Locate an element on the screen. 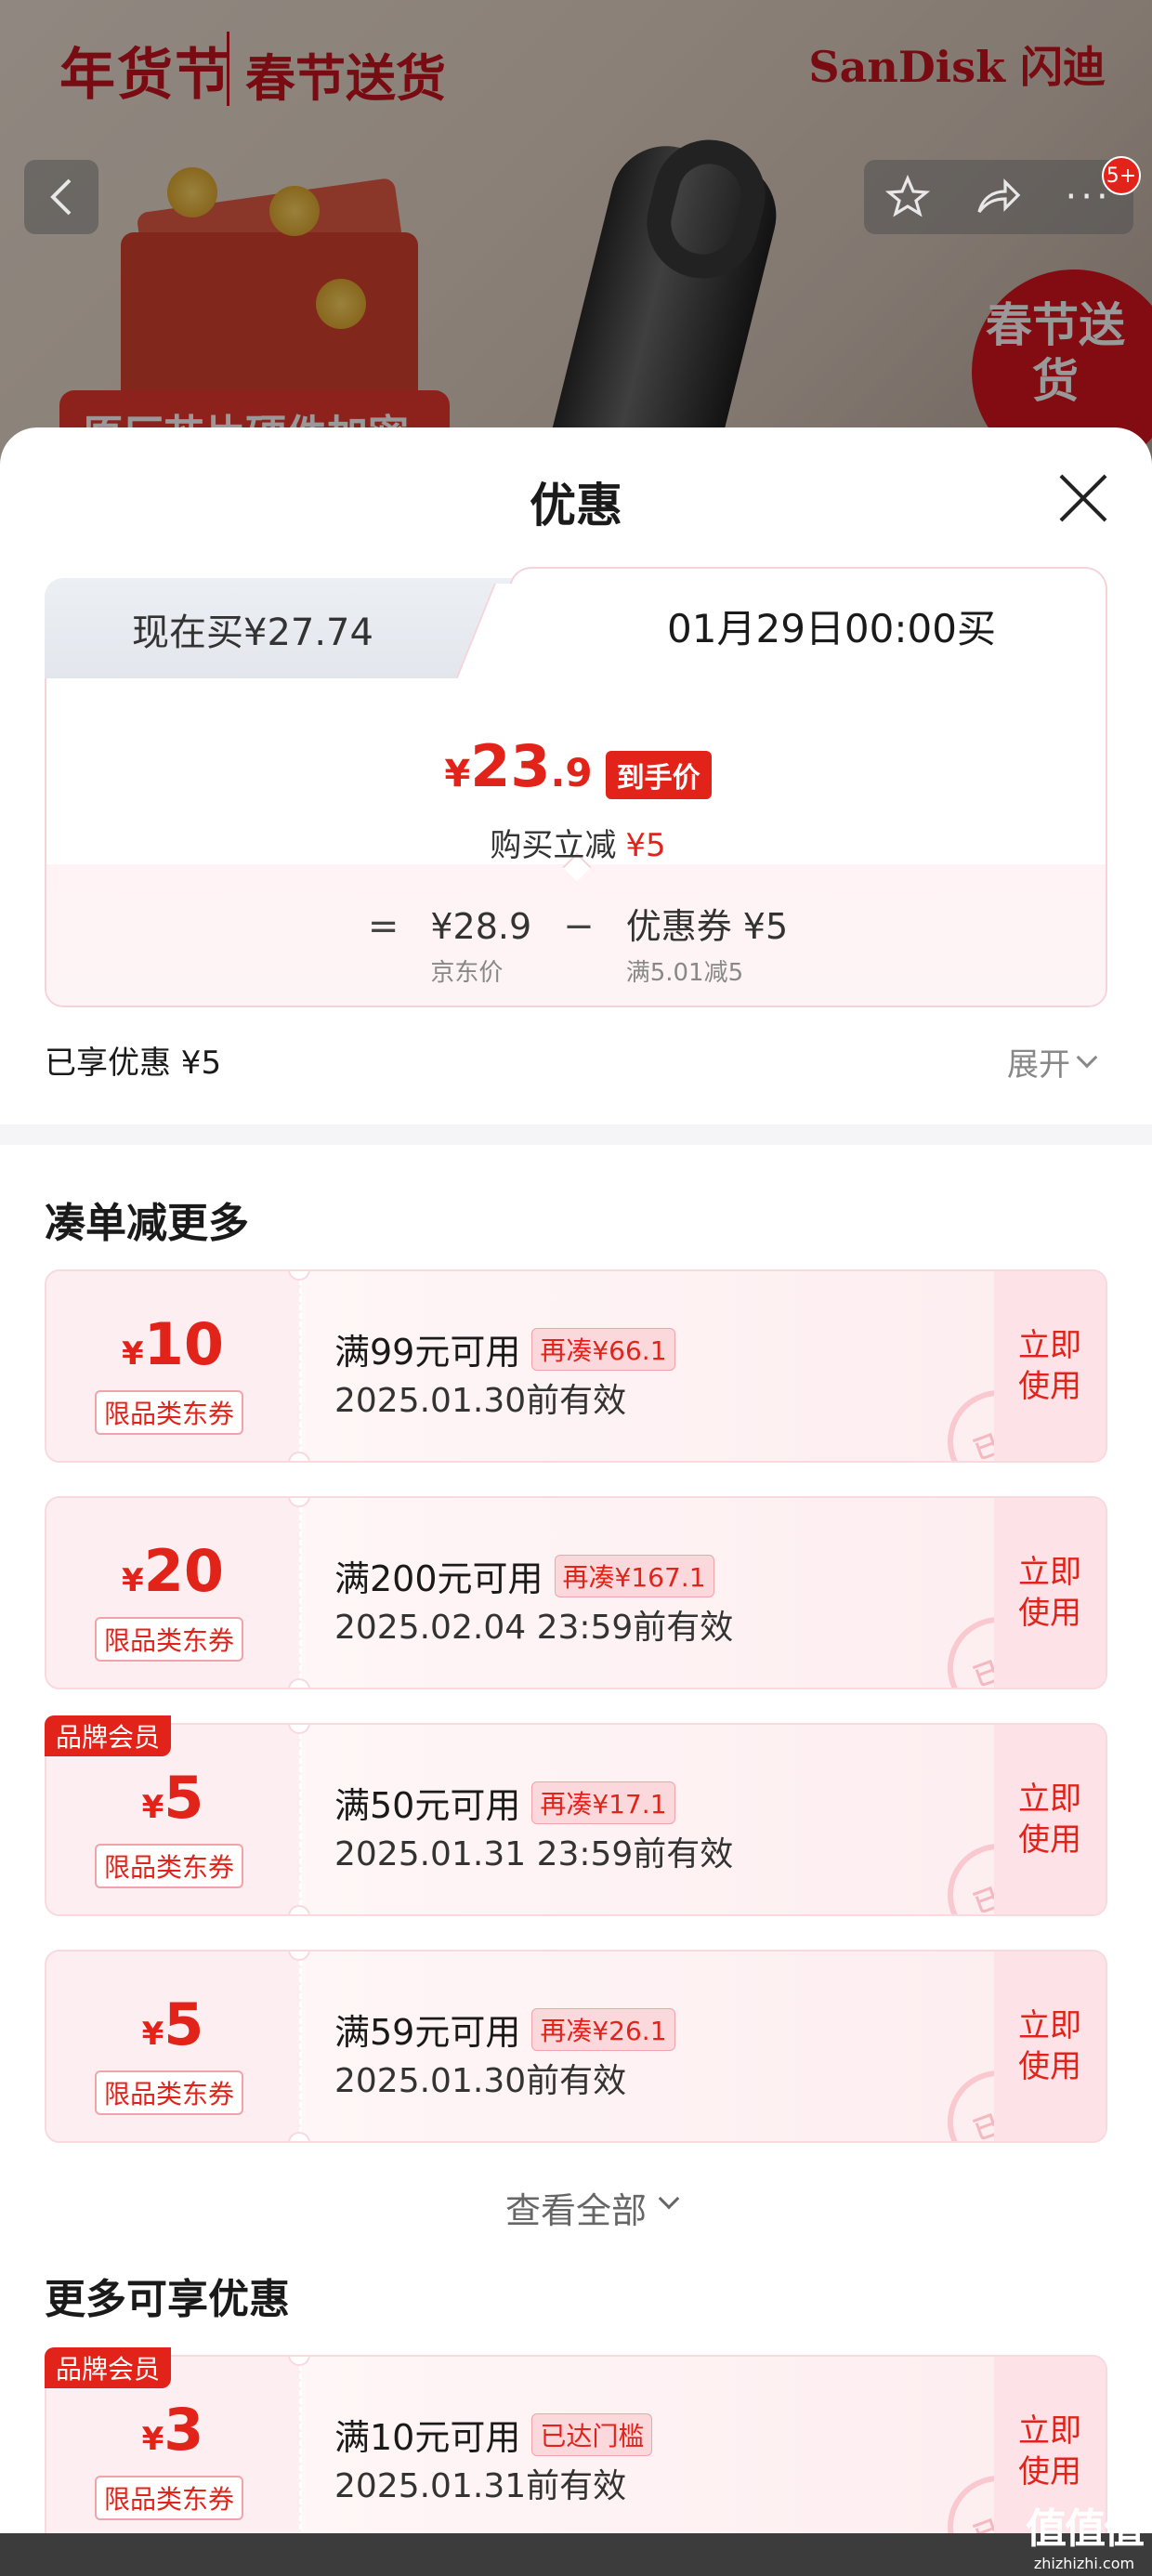 This screenshot has width=1152, height=2576. coupon-rule: 满5.01减5 is located at coordinates (684, 973).